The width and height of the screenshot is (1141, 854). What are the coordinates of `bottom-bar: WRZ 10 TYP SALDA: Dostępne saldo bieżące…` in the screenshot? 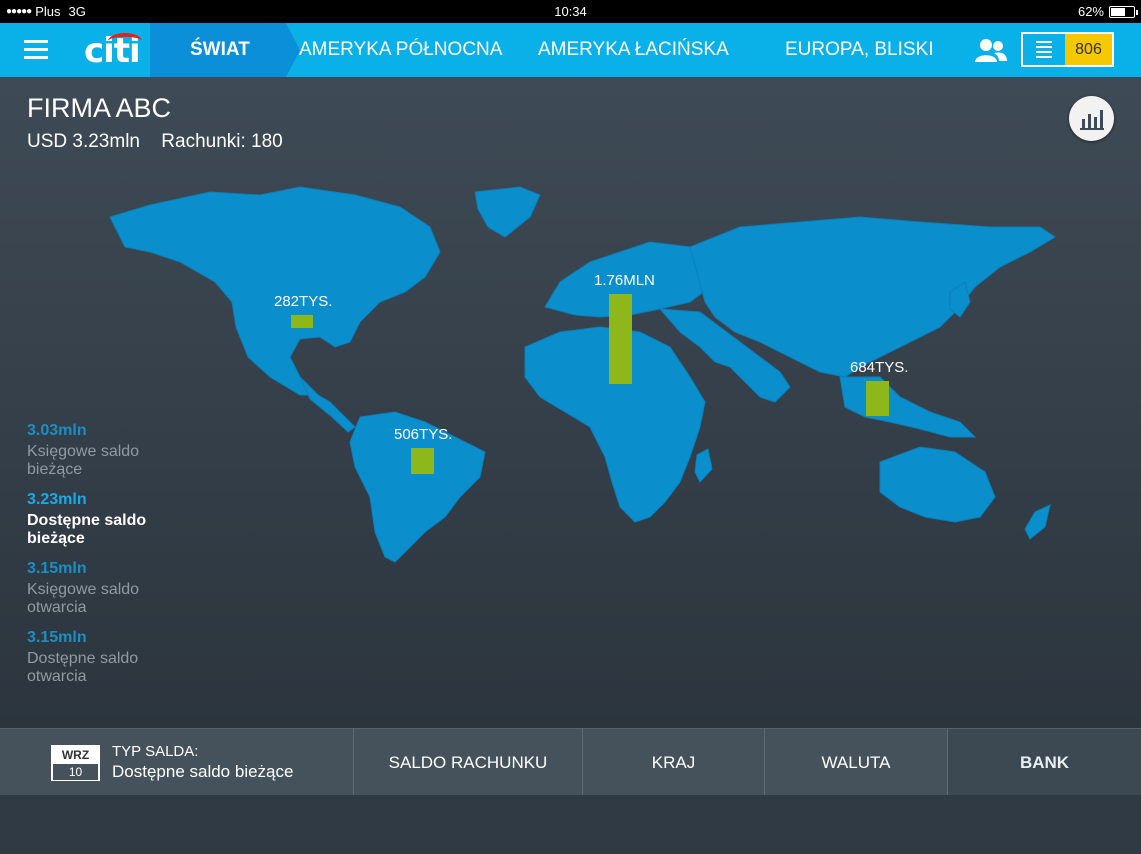 It's located at (570, 762).